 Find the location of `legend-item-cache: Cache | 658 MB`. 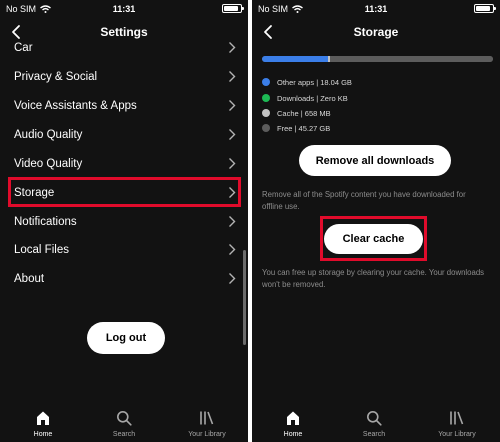

legend-item-cache: Cache | 658 MB is located at coordinates (296, 113).